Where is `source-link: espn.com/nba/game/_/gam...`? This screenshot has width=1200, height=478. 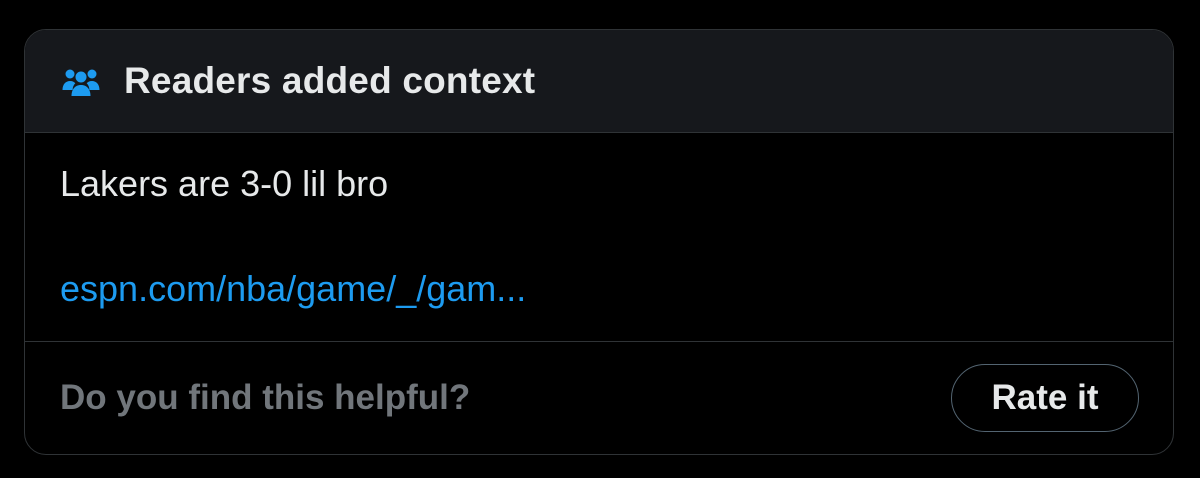
source-link: espn.com/nba/game/_/gam... is located at coordinates (293, 289).